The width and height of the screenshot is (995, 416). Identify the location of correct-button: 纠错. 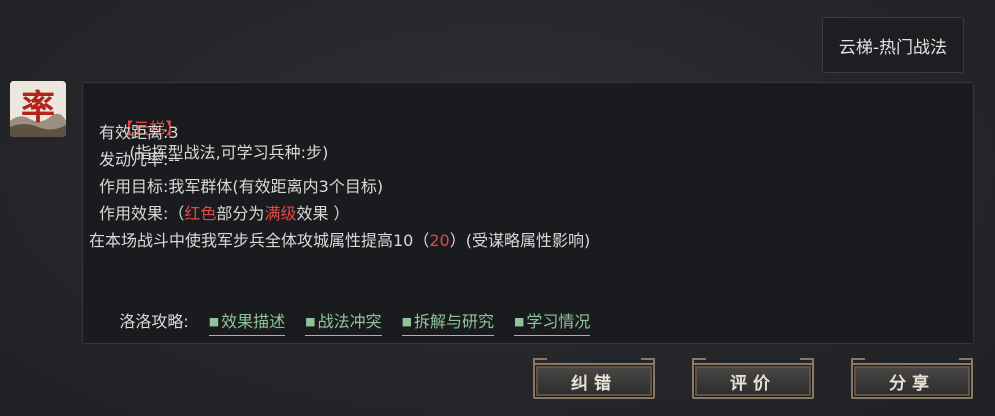
(594, 378).